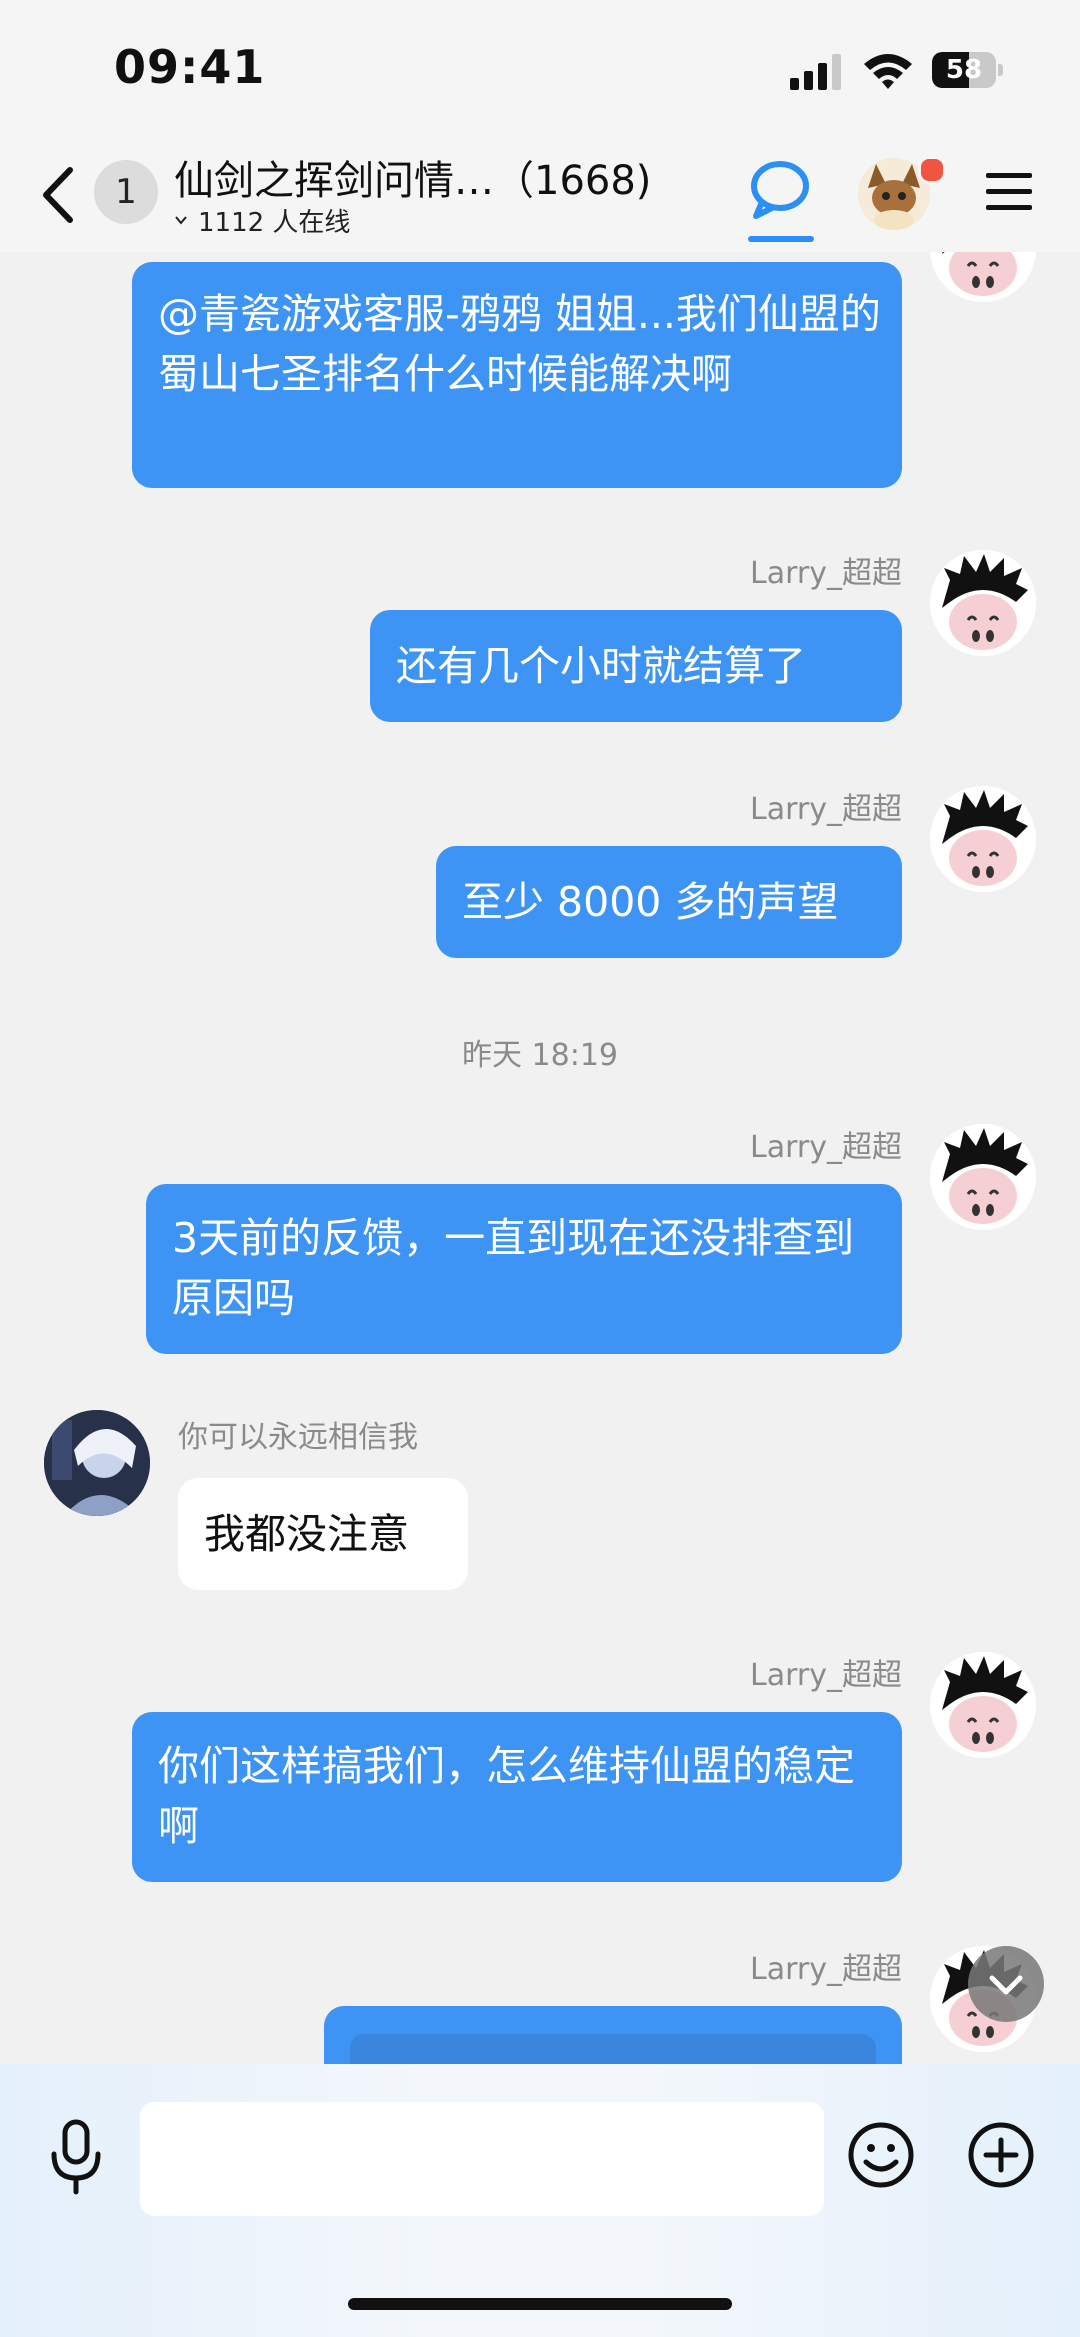 Image resolution: width=1080 pixels, height=2337 pixels. I want to click on plus-icon, so click(1001, 2155).